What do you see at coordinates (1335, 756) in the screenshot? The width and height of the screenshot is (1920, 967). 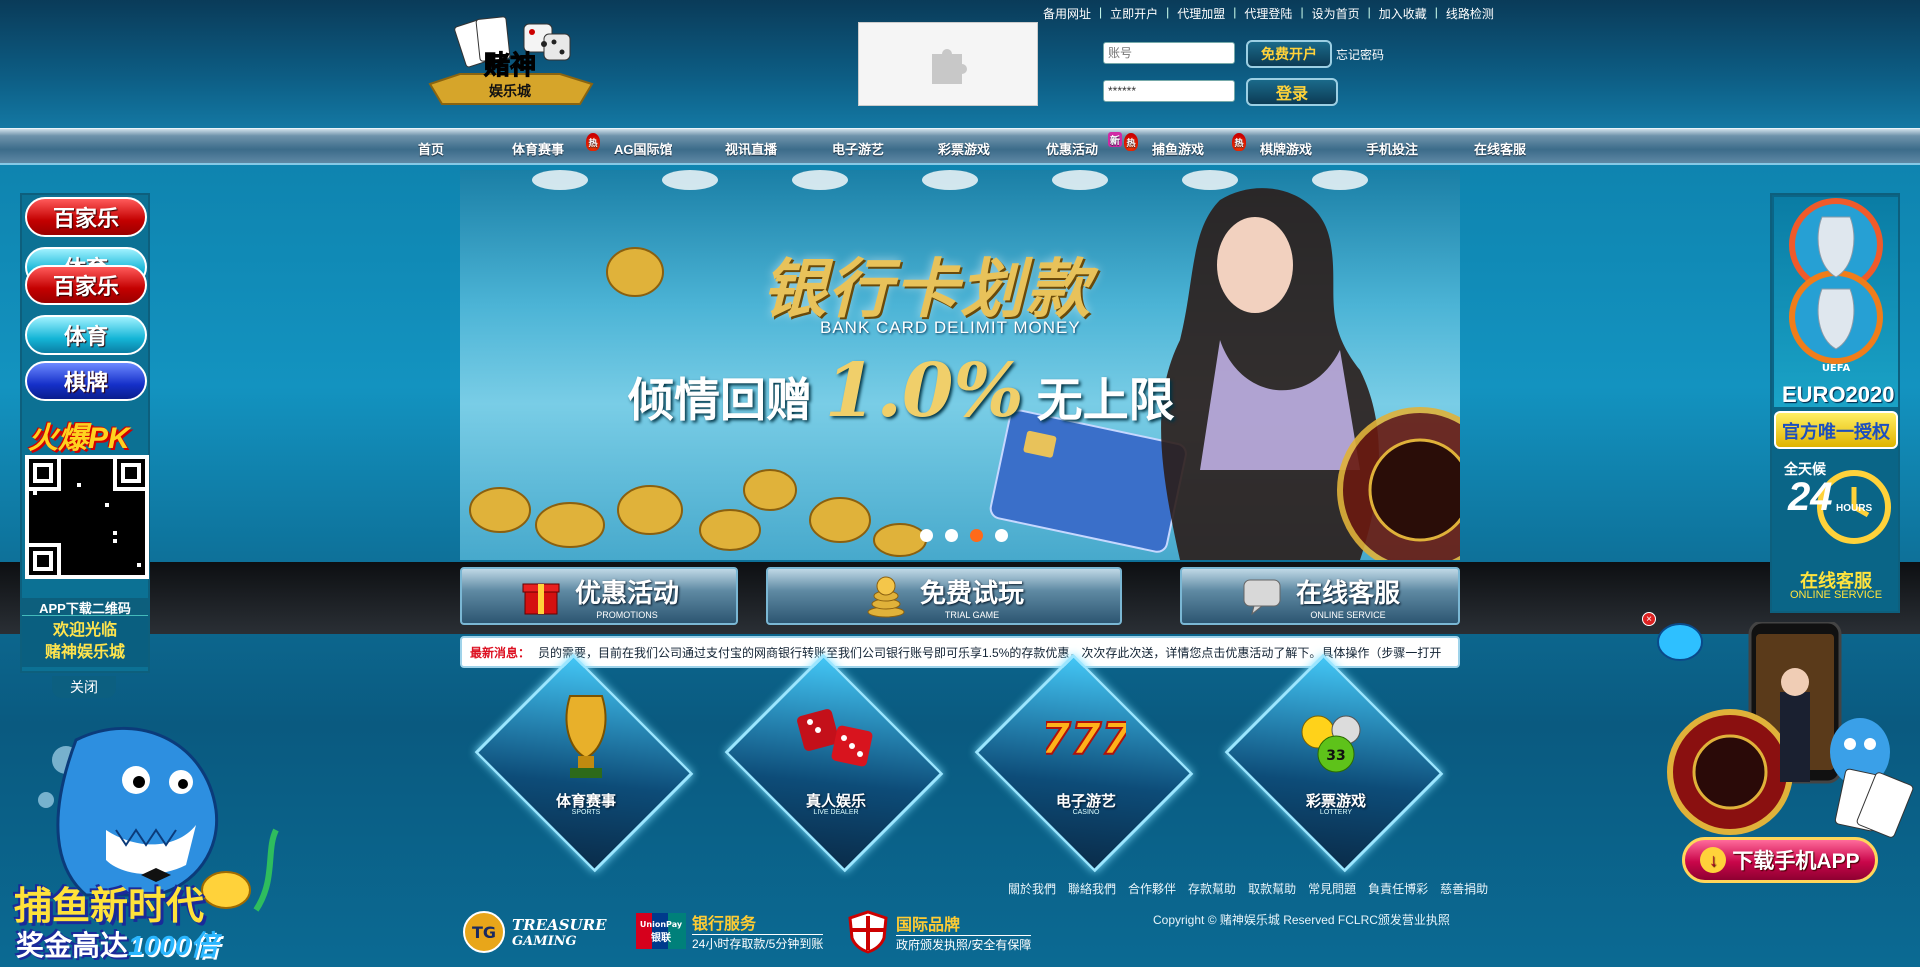 I see `svg-text: 33` at bounding box center [1335, 756].